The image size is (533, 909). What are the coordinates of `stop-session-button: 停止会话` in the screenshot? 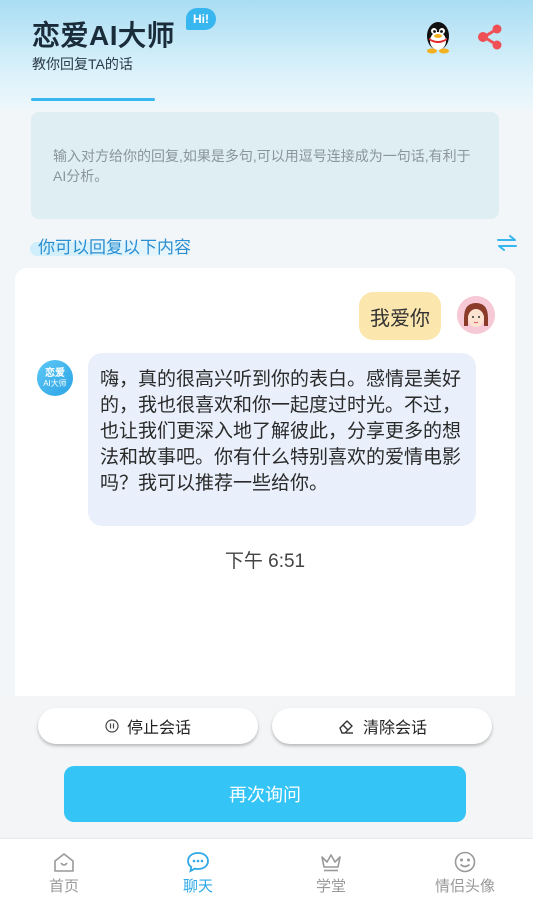 It's located at (148, 726).